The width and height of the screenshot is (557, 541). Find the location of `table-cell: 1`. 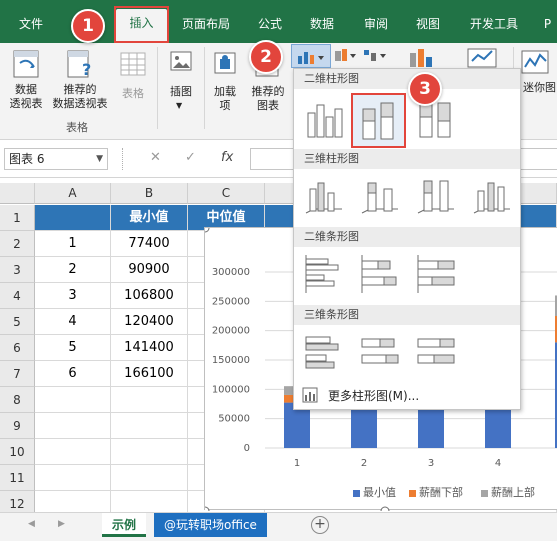

table-cell: 1 is located at coordinates (73, 244).